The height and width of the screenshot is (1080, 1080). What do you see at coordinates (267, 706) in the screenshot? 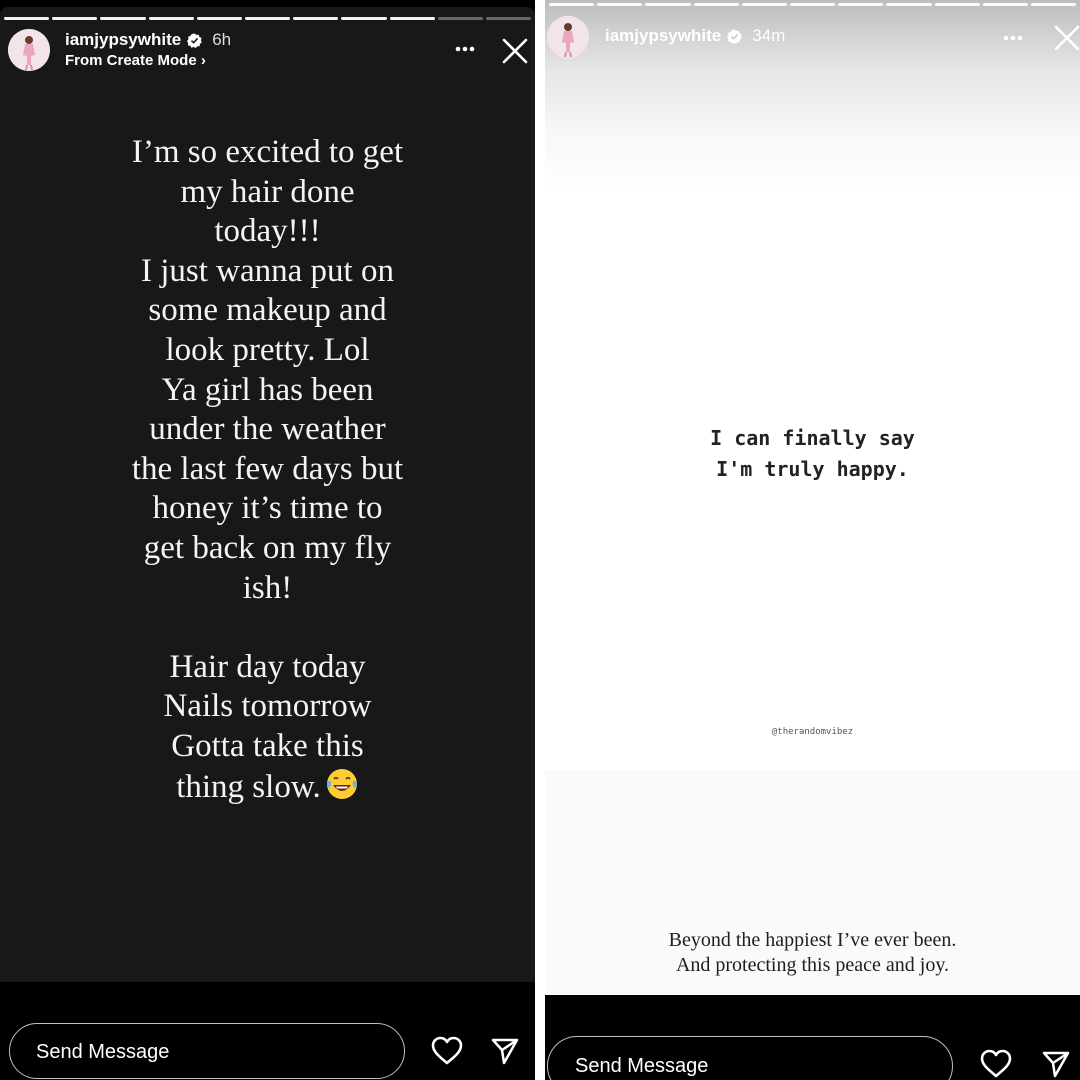
I see `story-text-line: Nails tomorrow` at bounding box center [267, 706].